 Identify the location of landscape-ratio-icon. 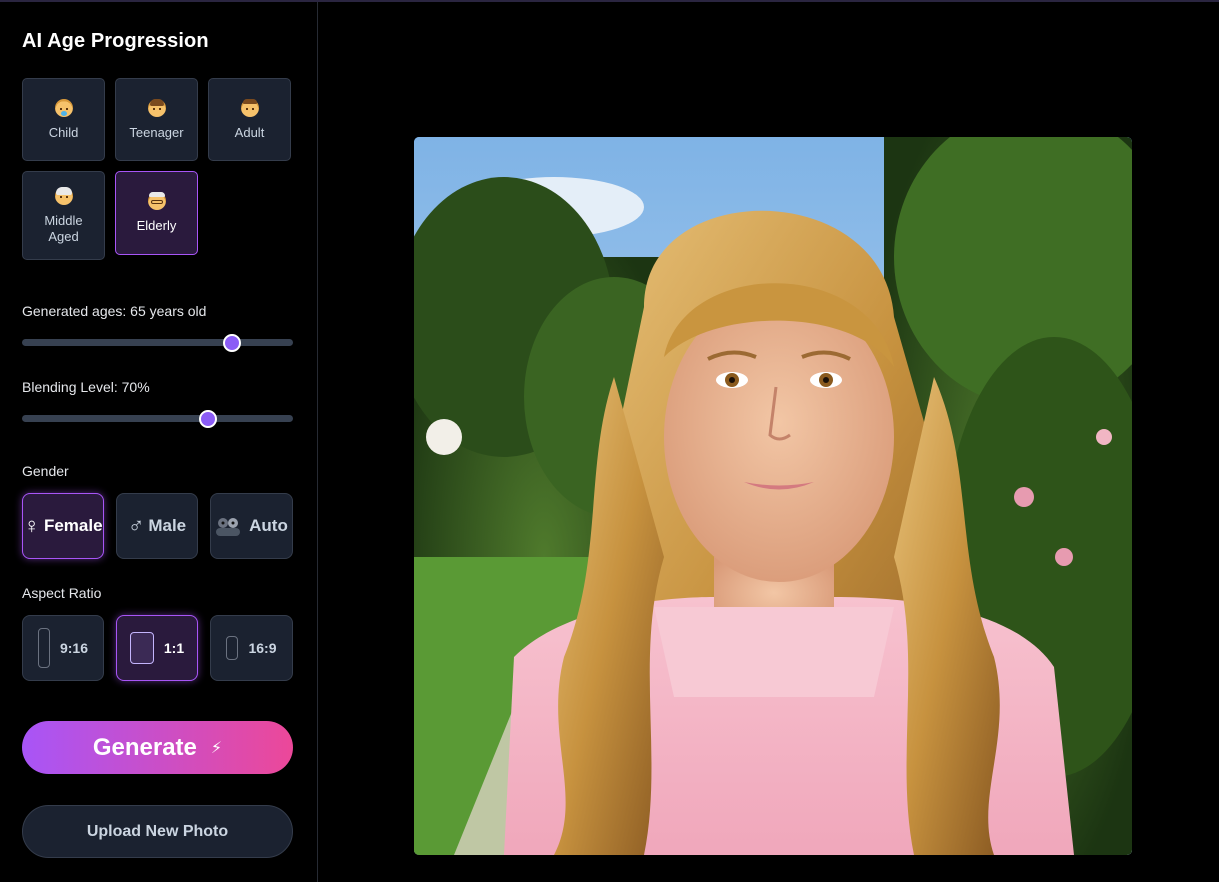
(232, 648).